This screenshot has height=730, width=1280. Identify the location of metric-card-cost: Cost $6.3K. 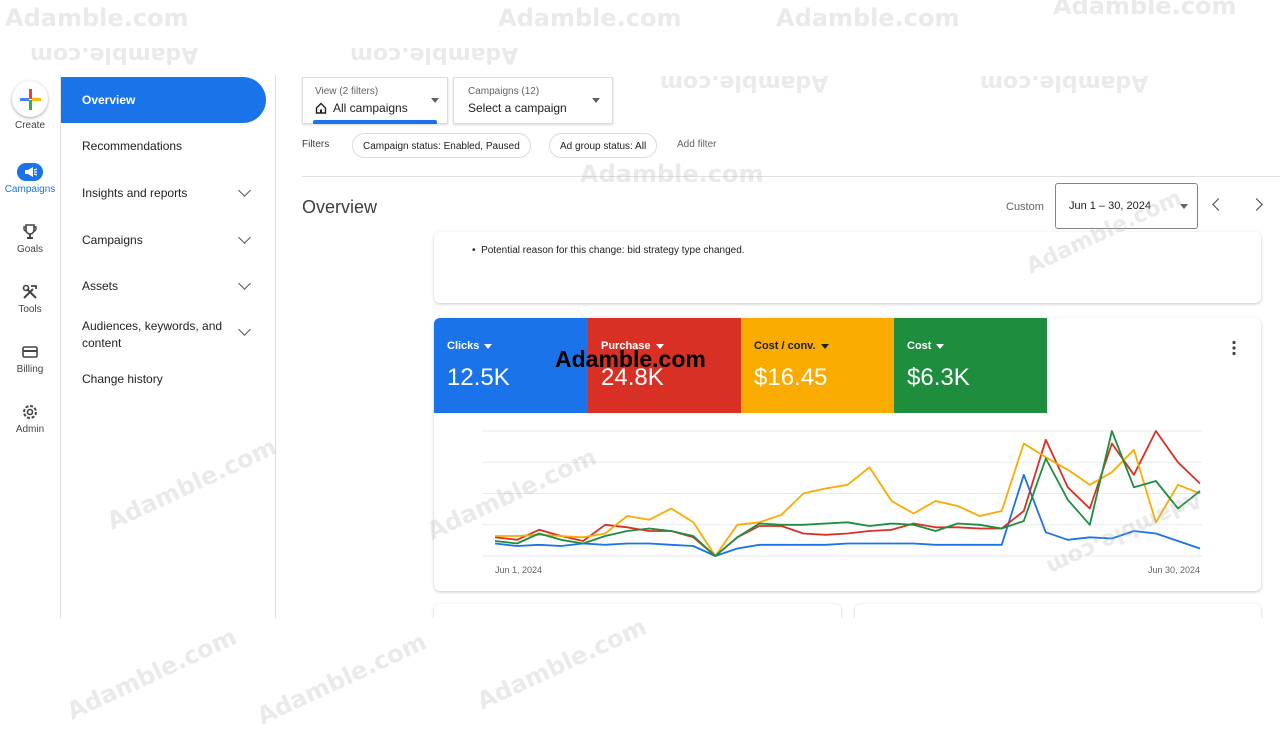
(970, 365).